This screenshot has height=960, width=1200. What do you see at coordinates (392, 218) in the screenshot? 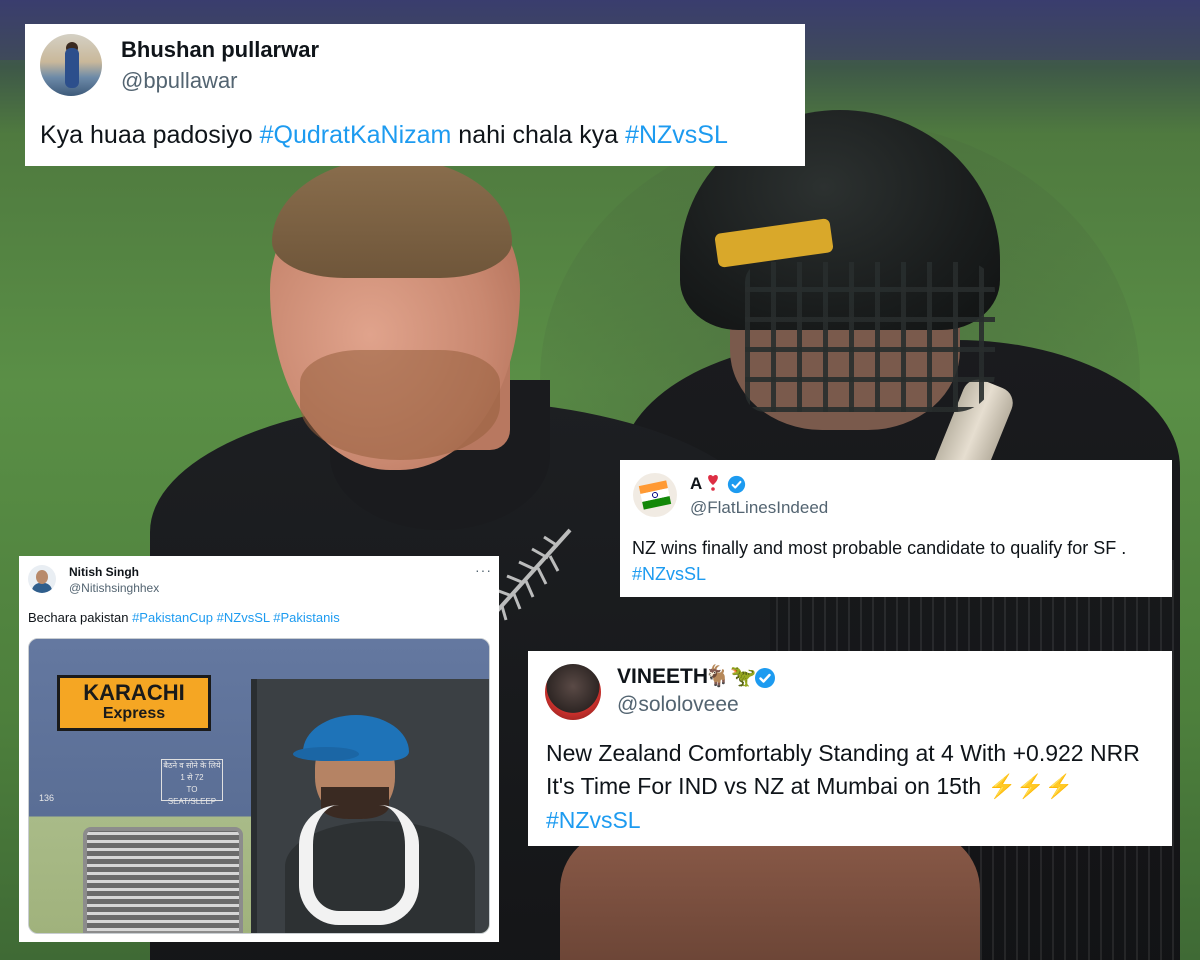
I see `player-left-hair` at bounding box center [392, 218].